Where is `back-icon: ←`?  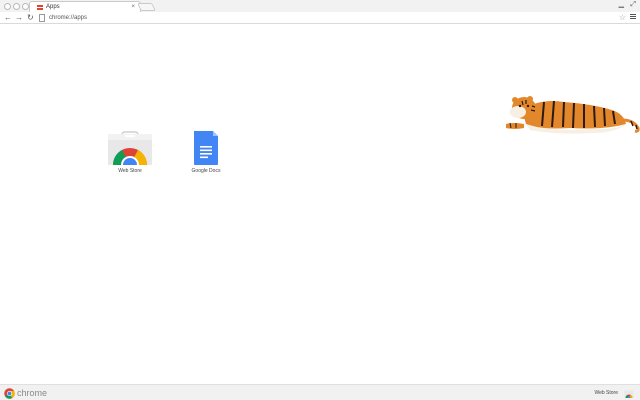
back-icon: ← is located at coordinates (8, 17).